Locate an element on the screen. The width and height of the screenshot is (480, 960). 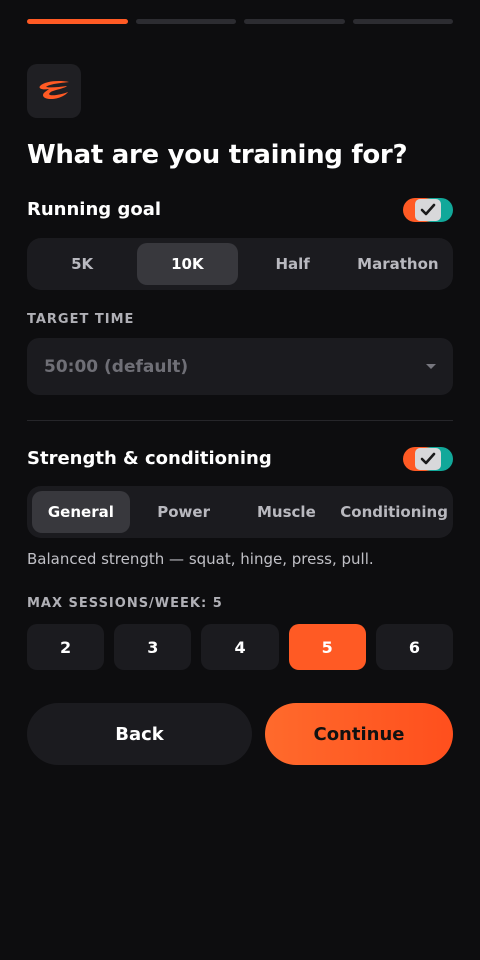
running-goal-toggle is located at coordinates (428, 210).